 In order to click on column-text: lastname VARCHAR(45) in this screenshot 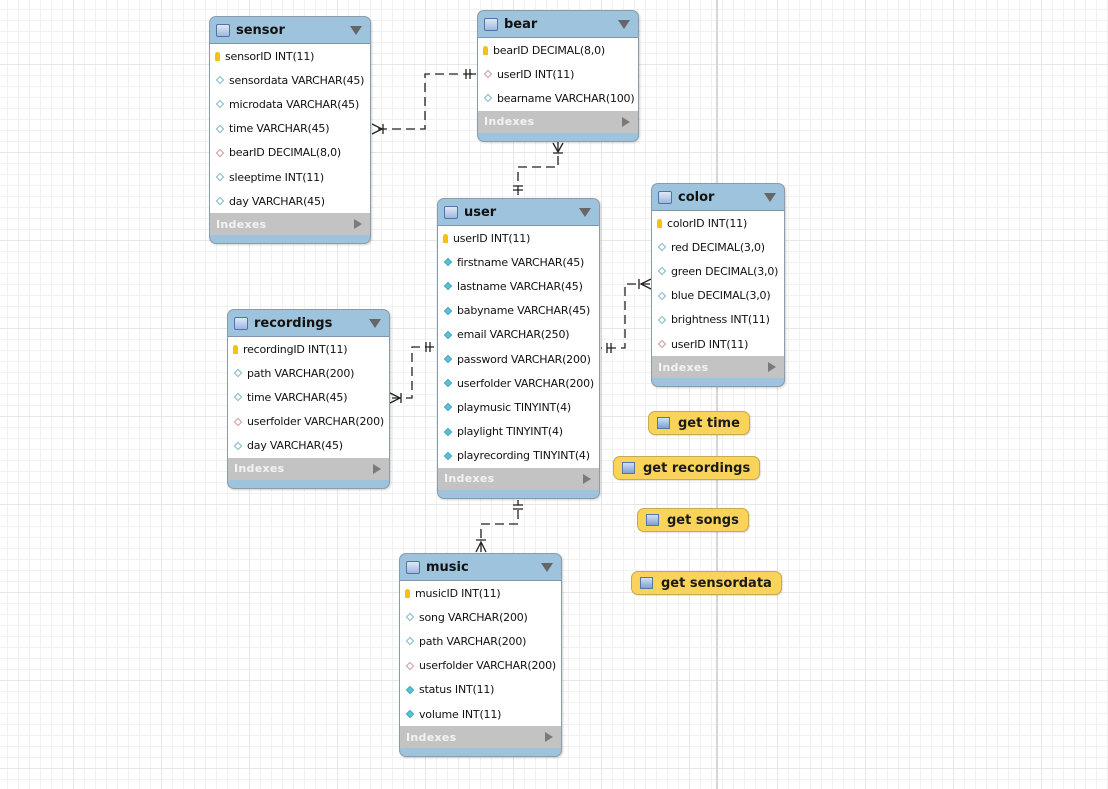, I will do `click(520, 286)`.